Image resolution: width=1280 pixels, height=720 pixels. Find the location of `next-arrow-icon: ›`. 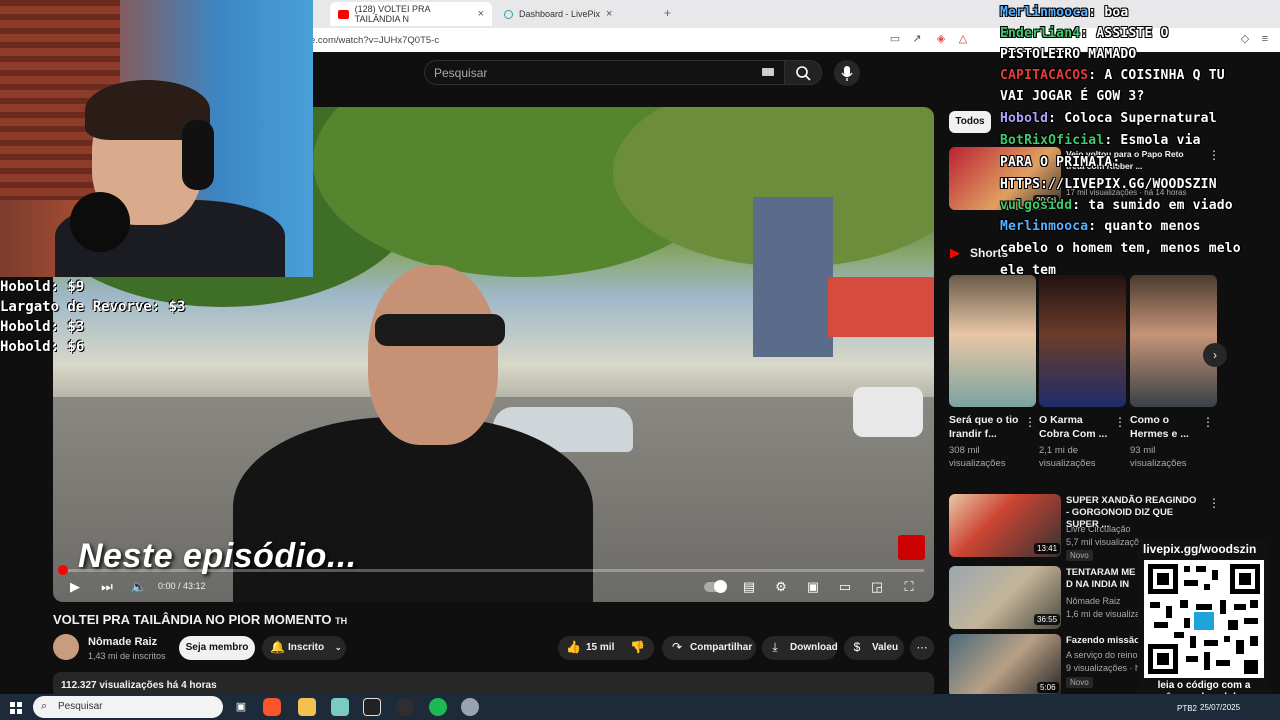

next-arrow-icon: › is located at coordinates (1215, 355).